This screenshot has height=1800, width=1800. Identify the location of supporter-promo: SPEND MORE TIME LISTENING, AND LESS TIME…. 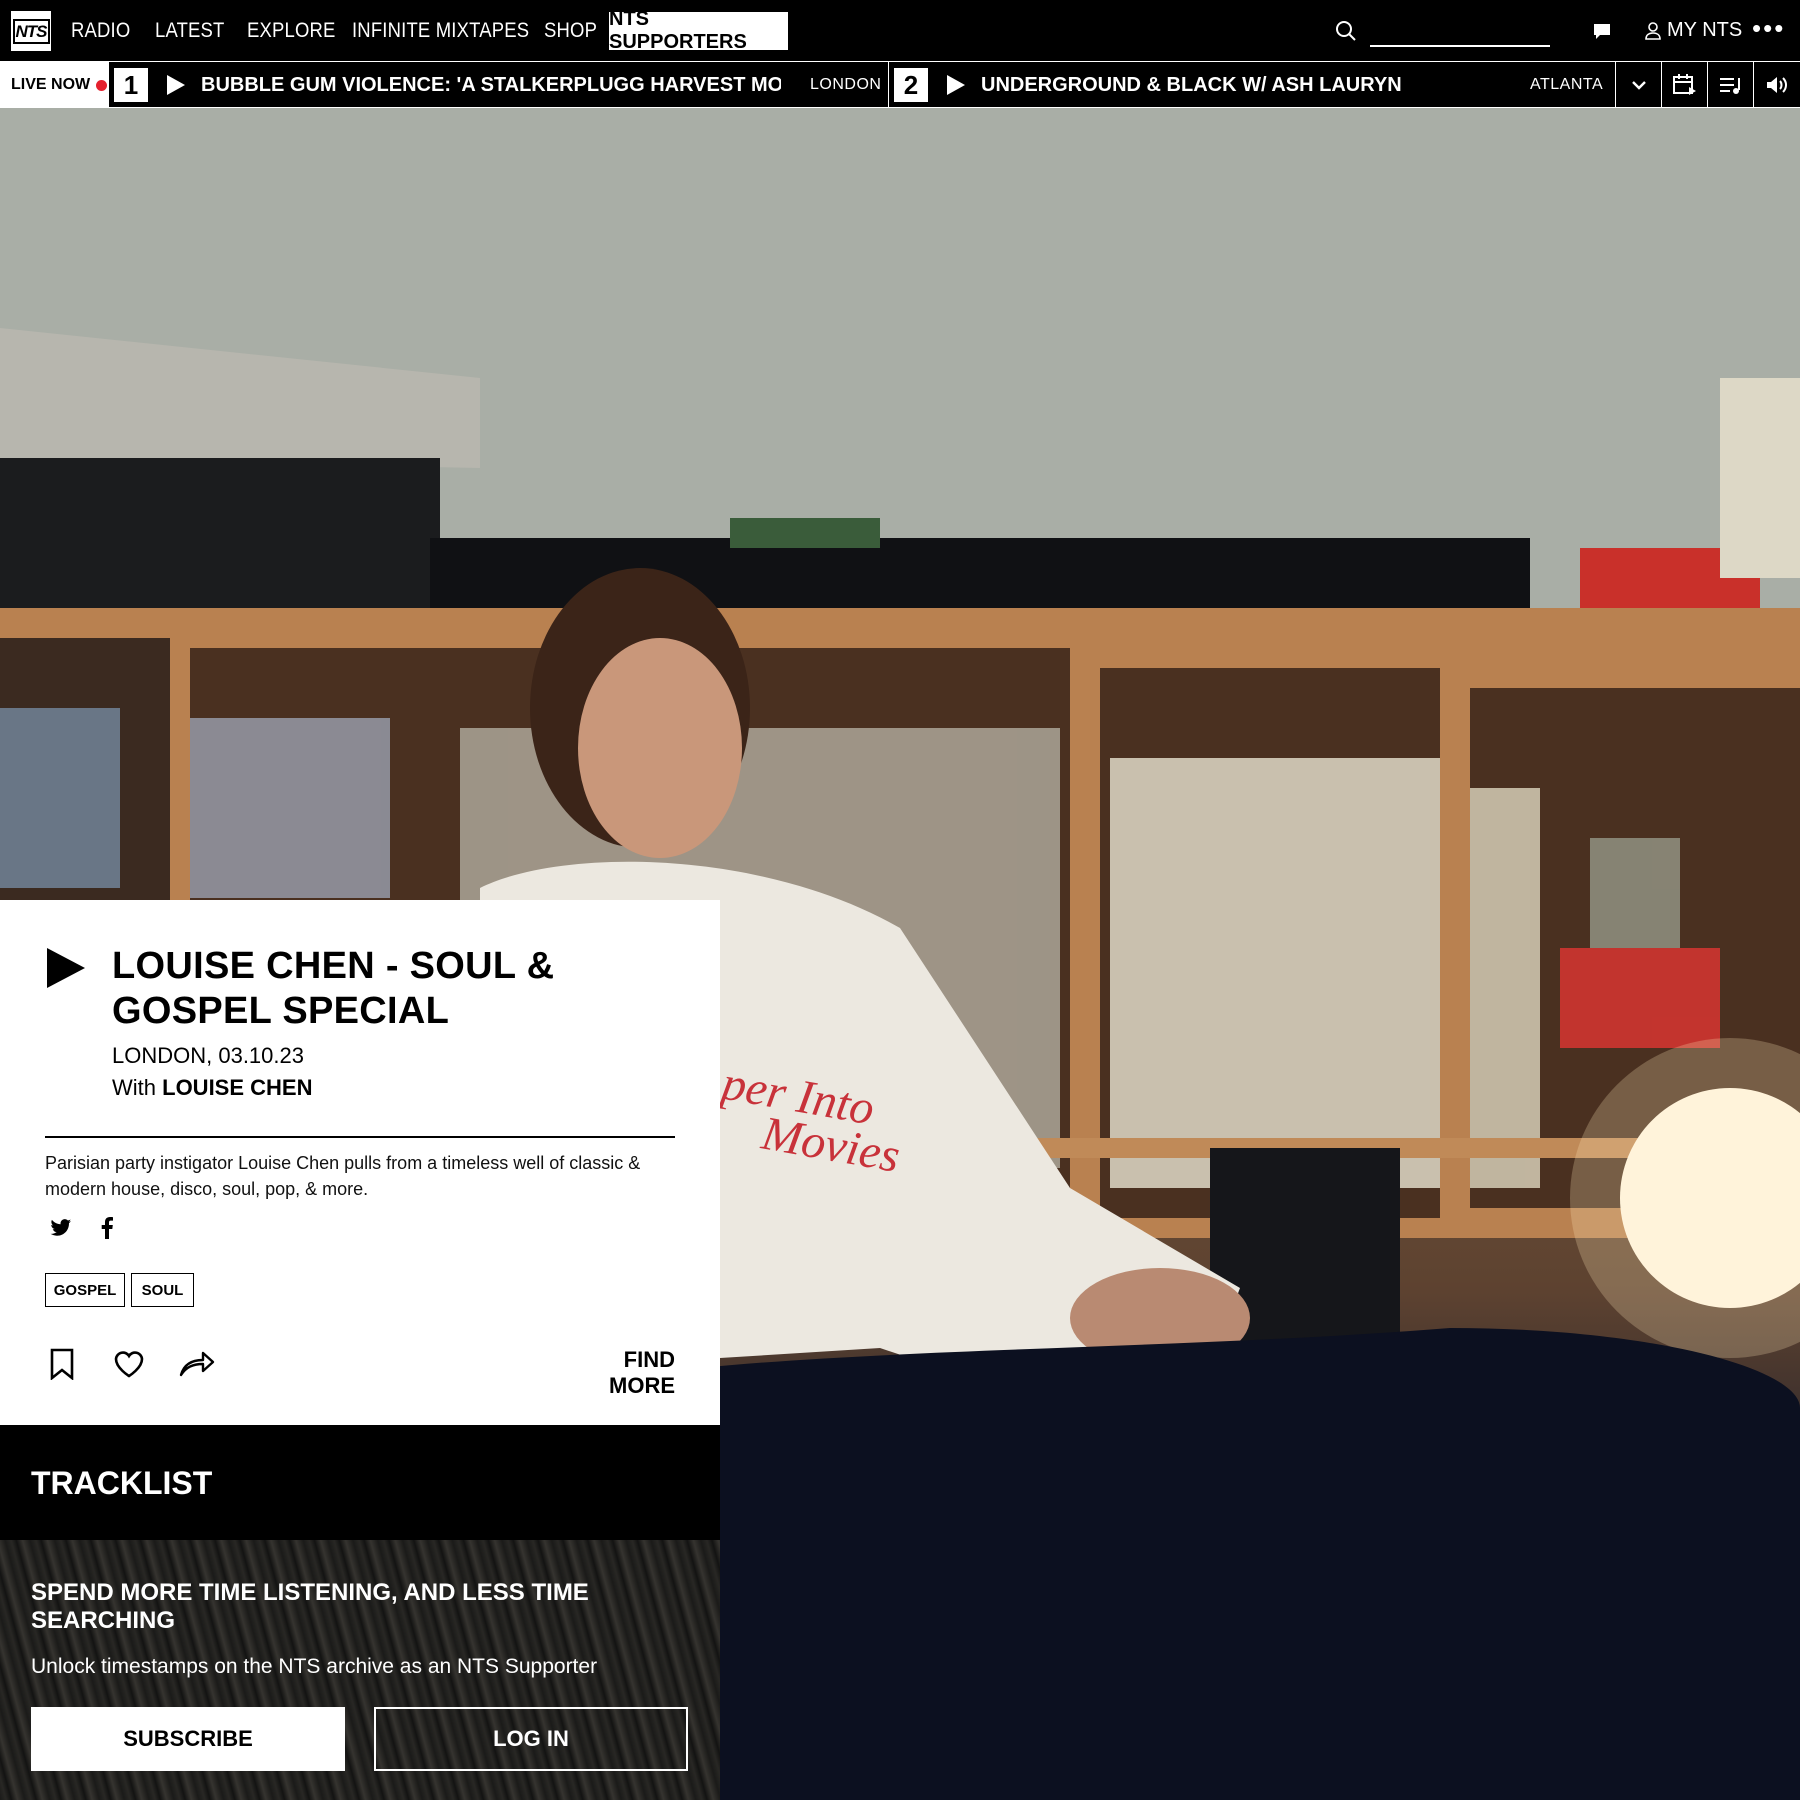
(360, 1670).